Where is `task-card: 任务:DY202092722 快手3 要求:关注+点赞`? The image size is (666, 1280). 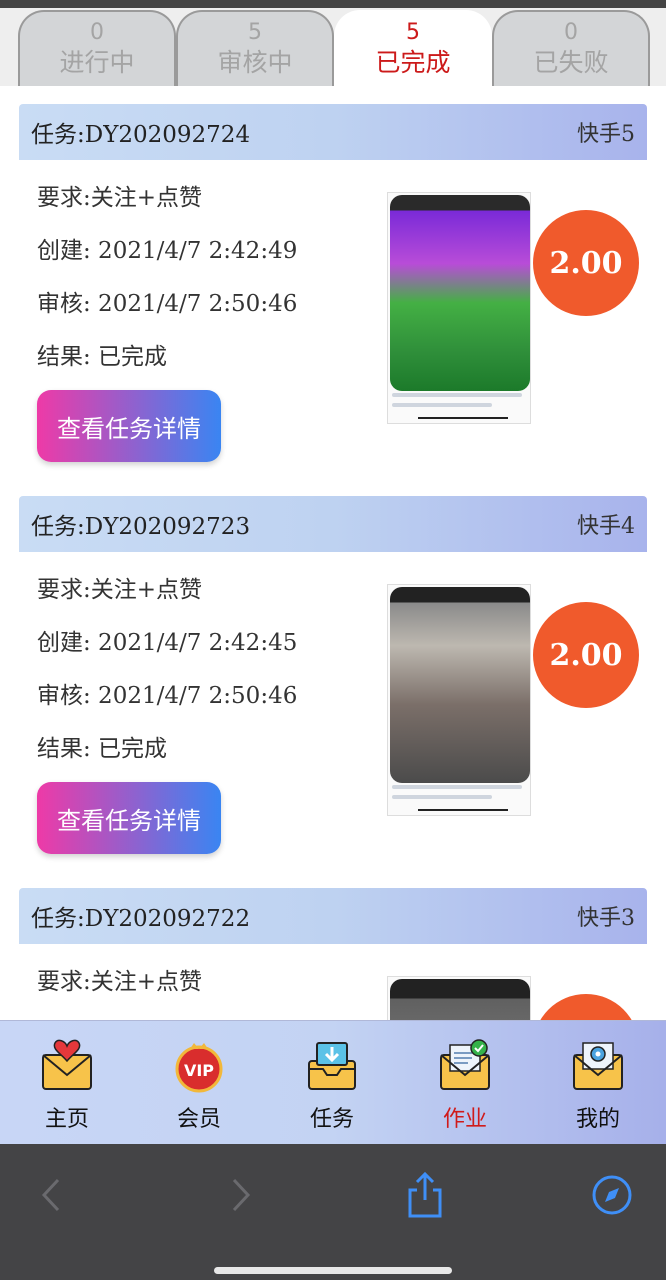 task-card: 任务:DY202092722 快手3 要求:关注+点赞 is located at coordinates (333, 954).